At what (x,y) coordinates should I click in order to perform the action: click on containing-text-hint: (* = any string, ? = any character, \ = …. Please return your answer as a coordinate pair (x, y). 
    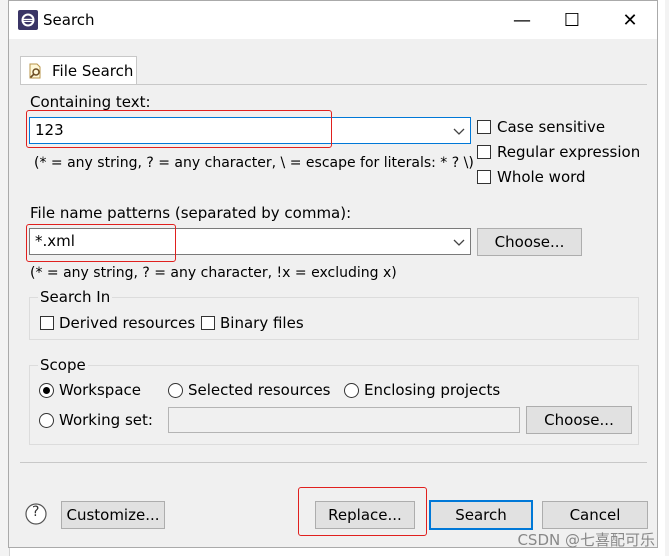
    Looking at the image, I should click on (254, 163).